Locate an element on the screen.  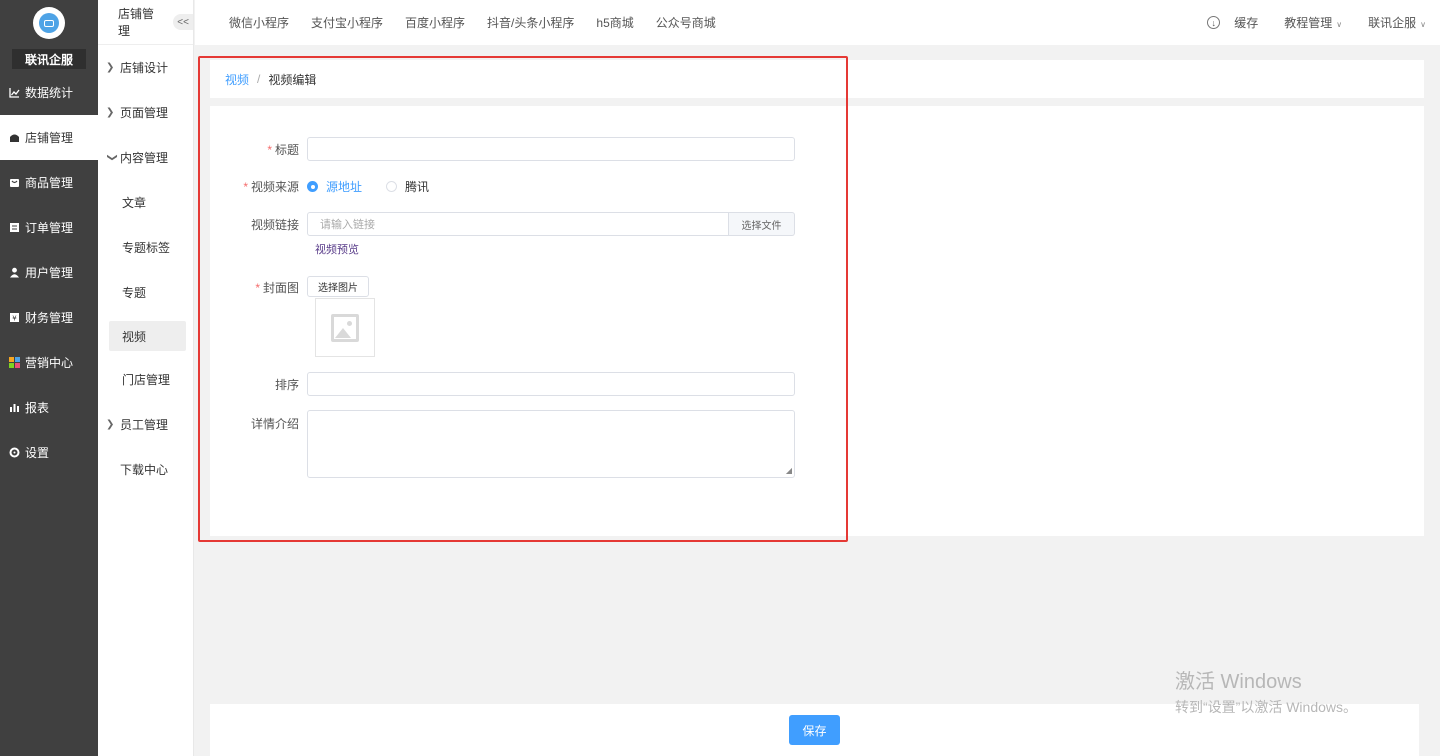
source-label: * 视频来源 is located at coordinates (258, 186).